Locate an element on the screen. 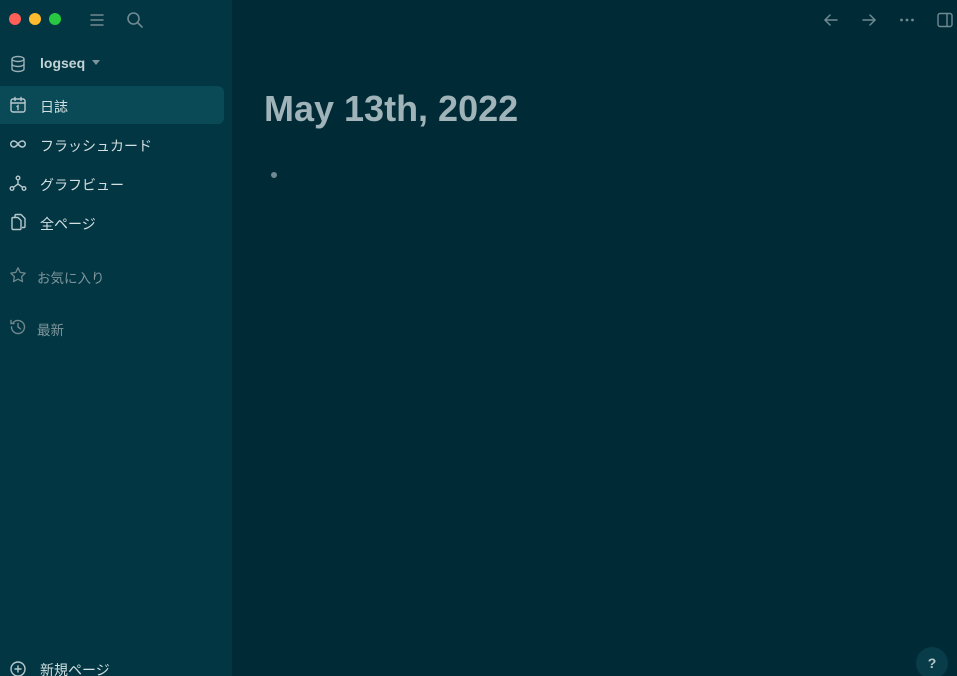  window-controls is located at coordinates (35, 19).